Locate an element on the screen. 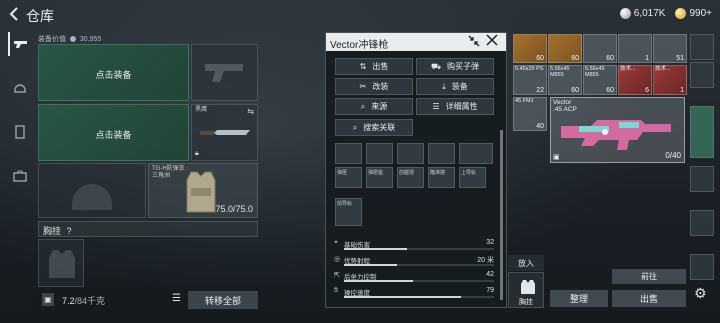  search-related-button: ⌕ 搜索关联 is located at coordinates (374, 127).